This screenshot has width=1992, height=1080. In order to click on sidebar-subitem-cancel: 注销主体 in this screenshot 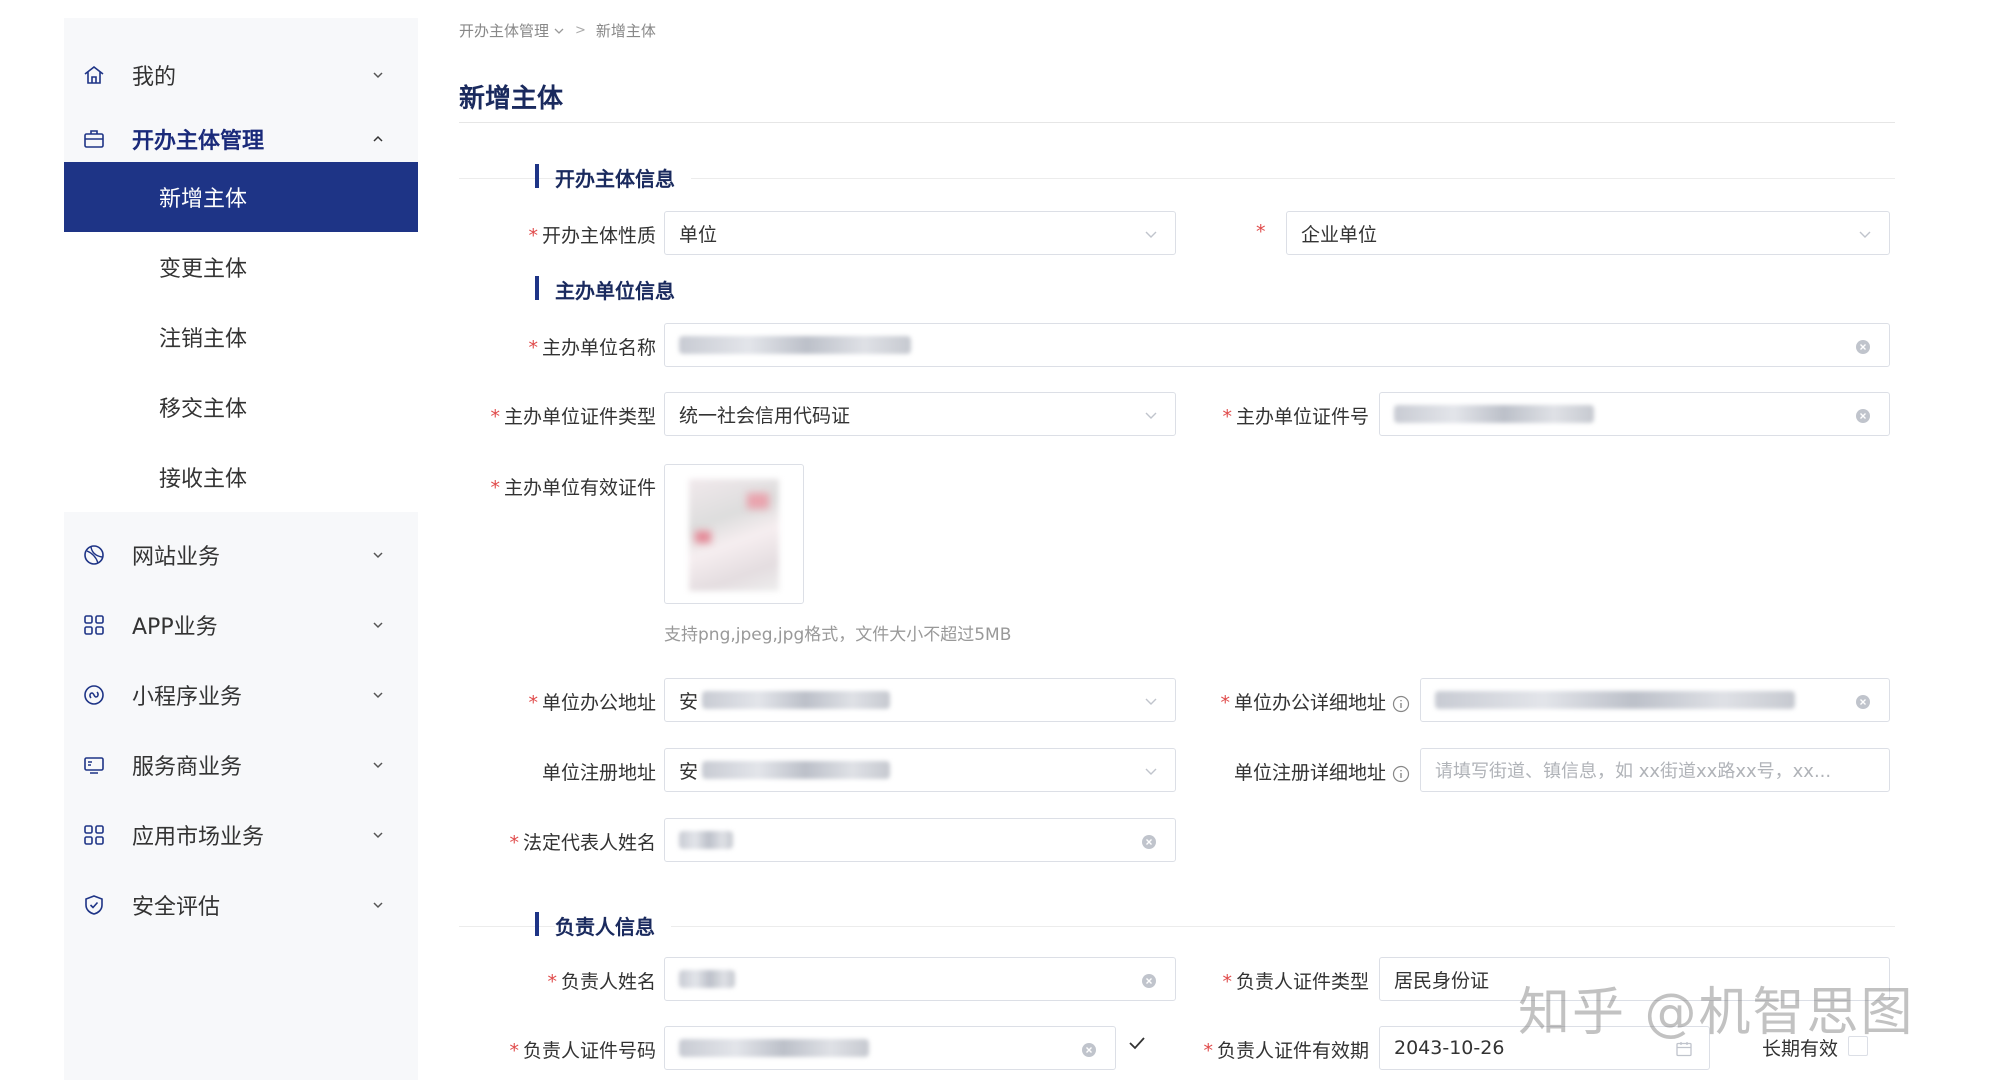, I will do `click(241, 337)`.